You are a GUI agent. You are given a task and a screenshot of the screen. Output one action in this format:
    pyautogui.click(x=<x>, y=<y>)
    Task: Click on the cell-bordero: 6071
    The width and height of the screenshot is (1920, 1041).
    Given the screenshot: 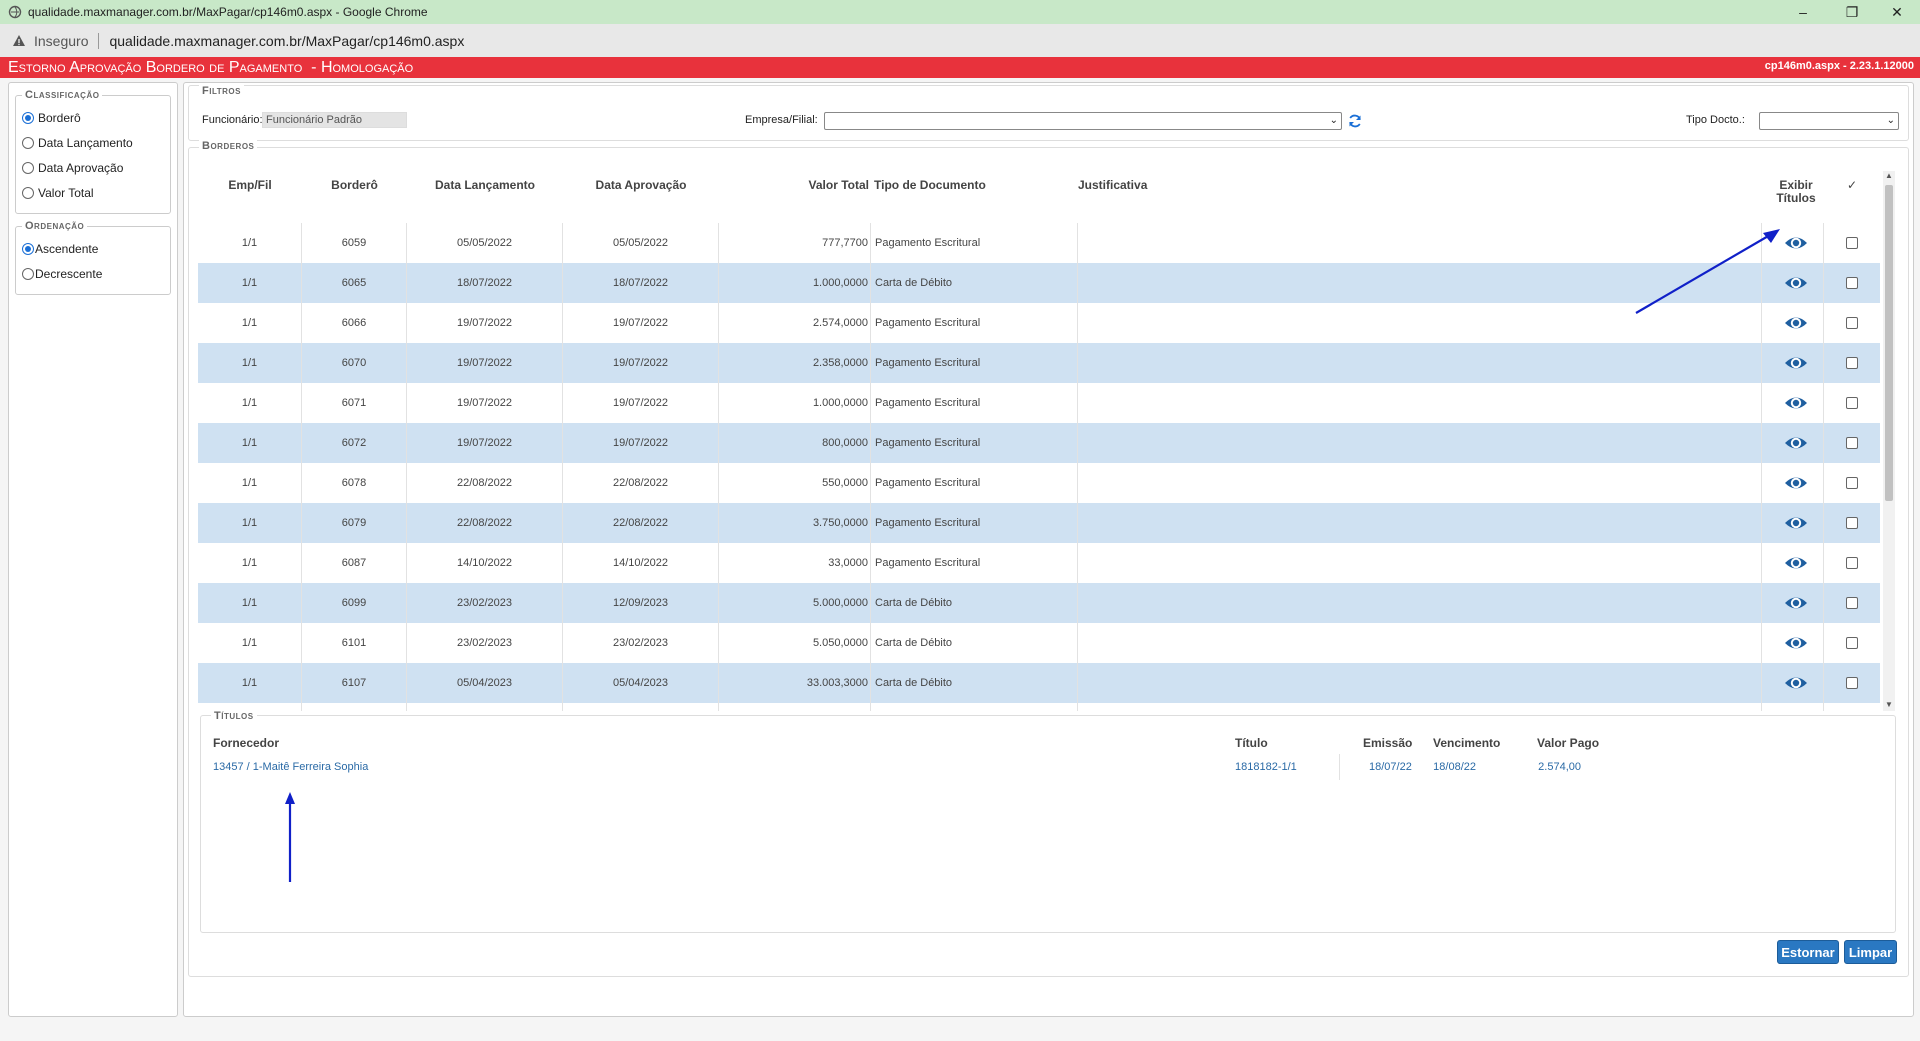 What is the action you would take?
    pyautogui.click(x=354, y=403)
    